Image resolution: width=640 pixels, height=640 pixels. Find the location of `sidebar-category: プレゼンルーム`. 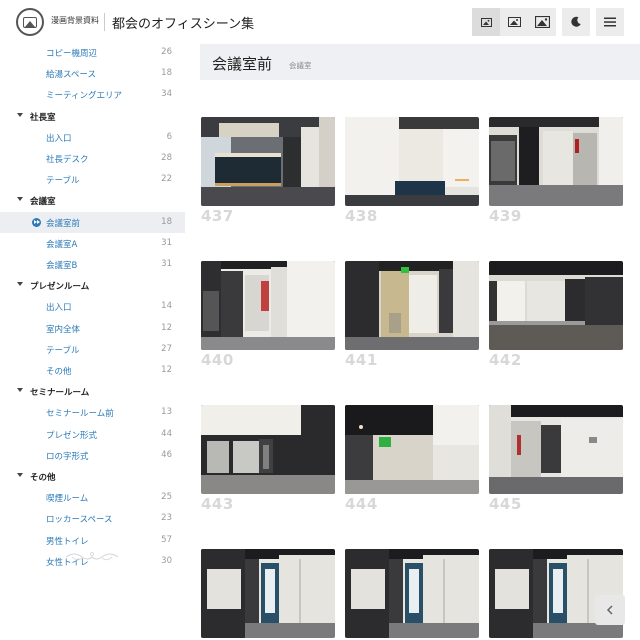

sidebar-category: プレゼンルーム is located at coordinates (92, 285).